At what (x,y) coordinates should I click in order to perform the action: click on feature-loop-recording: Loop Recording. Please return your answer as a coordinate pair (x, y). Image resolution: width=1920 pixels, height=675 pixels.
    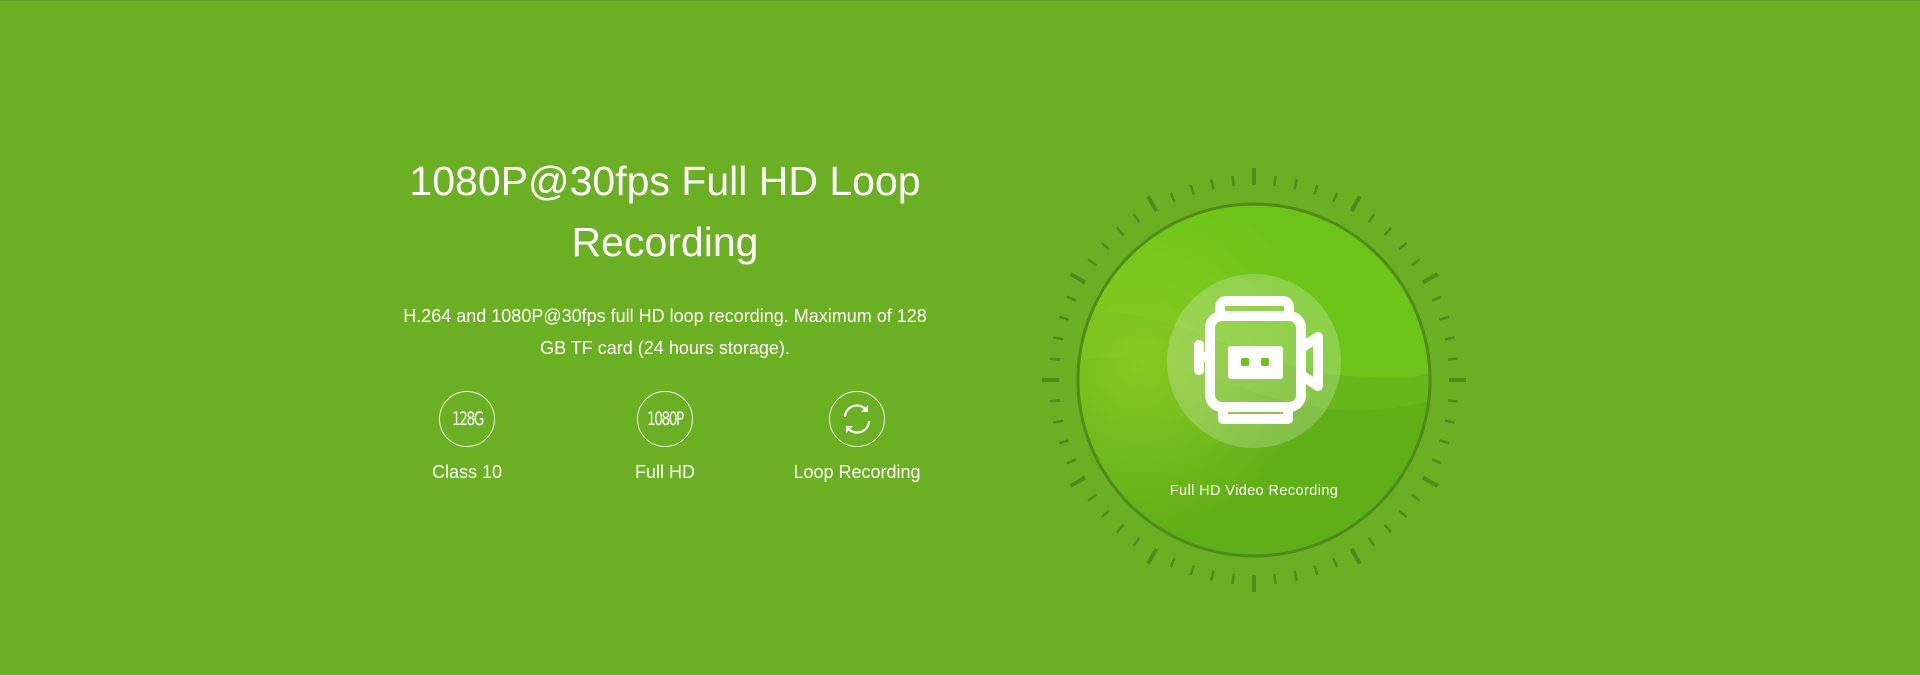
    Looking at the image, I should click on (857, 437).